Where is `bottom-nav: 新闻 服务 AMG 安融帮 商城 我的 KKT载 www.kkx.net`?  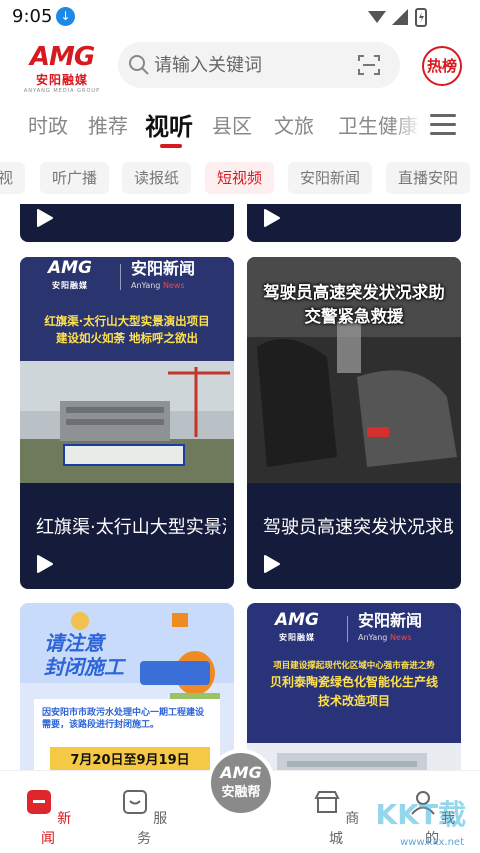 bottom-nav: 新闻 服务 AMG 安融帮 商城 我的 KKT载 www.kkx.net is located at coordinates (240, 801).